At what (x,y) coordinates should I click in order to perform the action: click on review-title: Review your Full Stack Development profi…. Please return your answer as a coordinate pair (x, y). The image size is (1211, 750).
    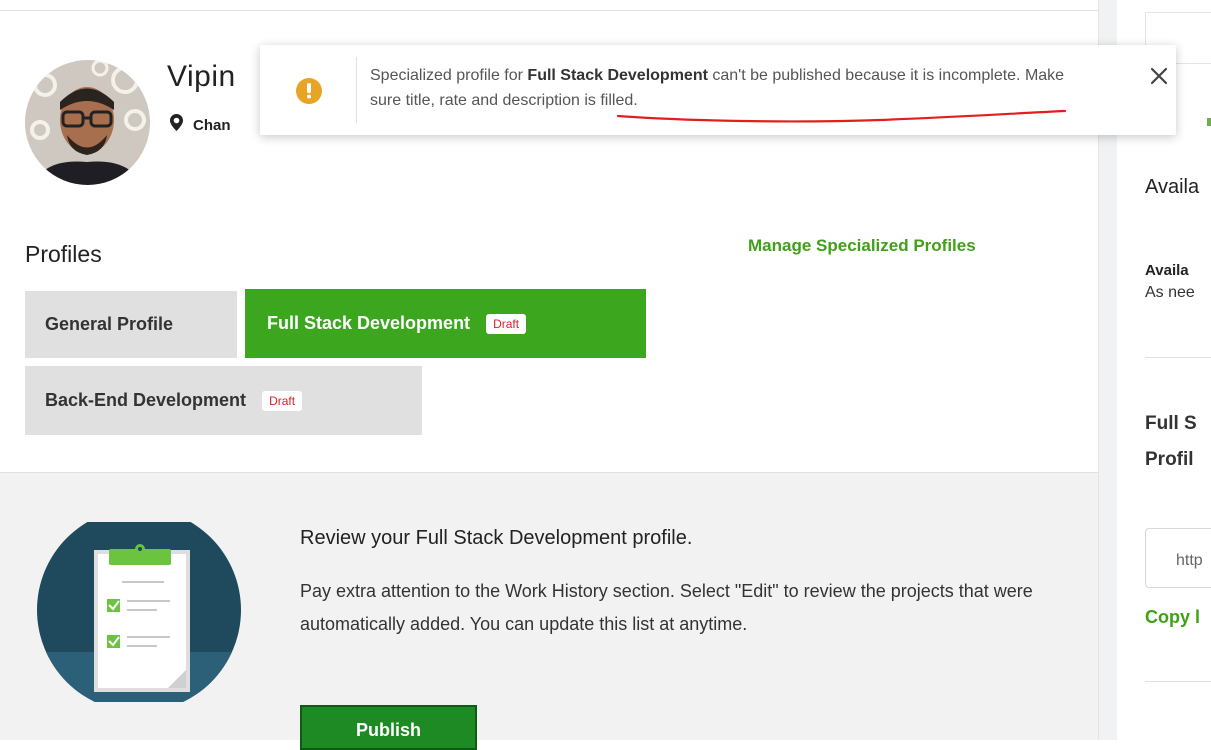
    Looking at the image, I should click on (496, 538).